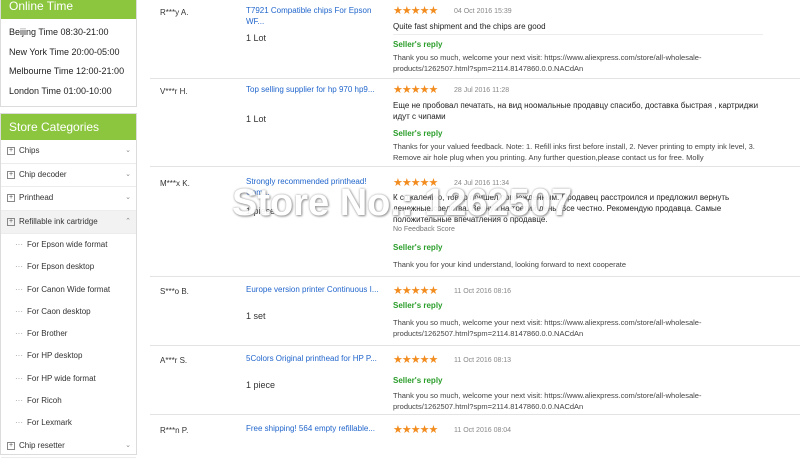 This screenshot has height=458, width=800. I want to click on category-chip-decoder: + Chip decoder ⌄, so click(68, 175).